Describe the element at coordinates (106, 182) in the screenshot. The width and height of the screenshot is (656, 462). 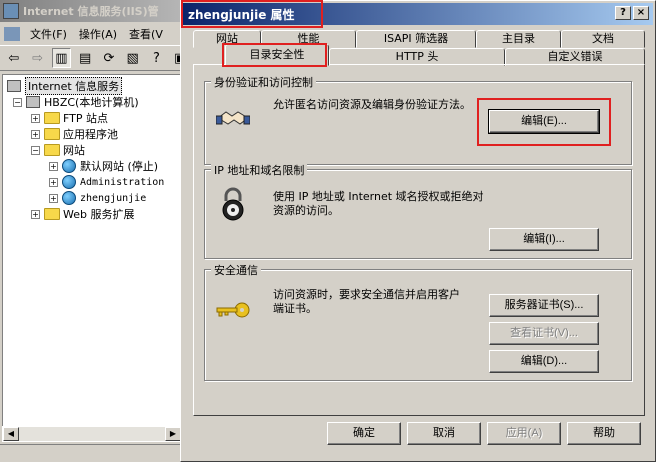
I see `tree-item-admin-site: + Administration` at that location.